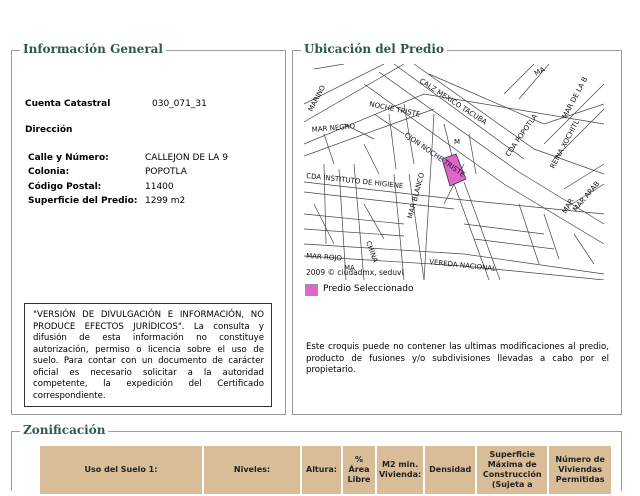 The width and height of the screenshot is (640, 496). Describe the element at coordinates (457, 142) in the screenshot. I see `street-m: M` at that location.